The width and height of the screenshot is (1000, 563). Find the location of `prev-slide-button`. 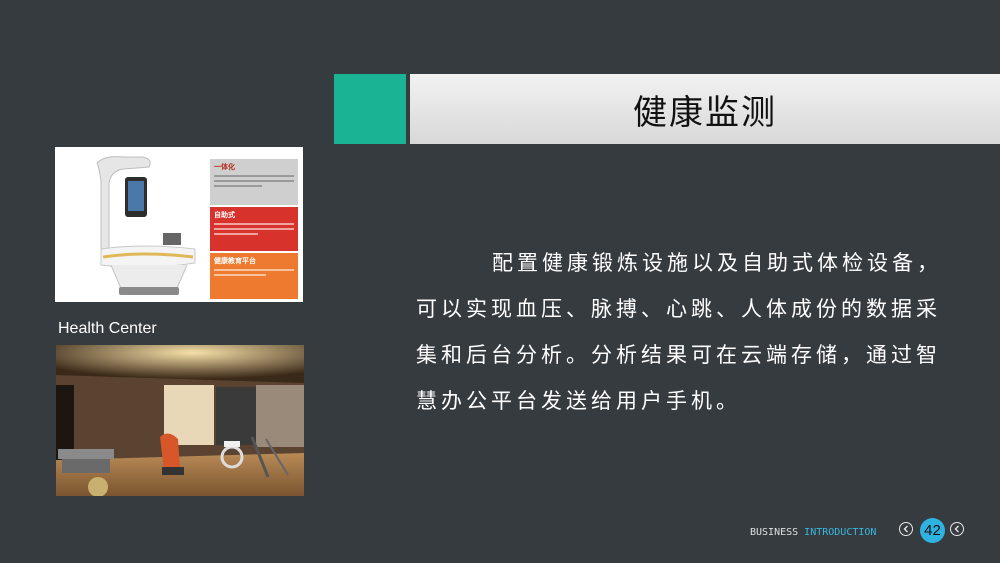

prev-slide-button is located at coordinates (906, 529).